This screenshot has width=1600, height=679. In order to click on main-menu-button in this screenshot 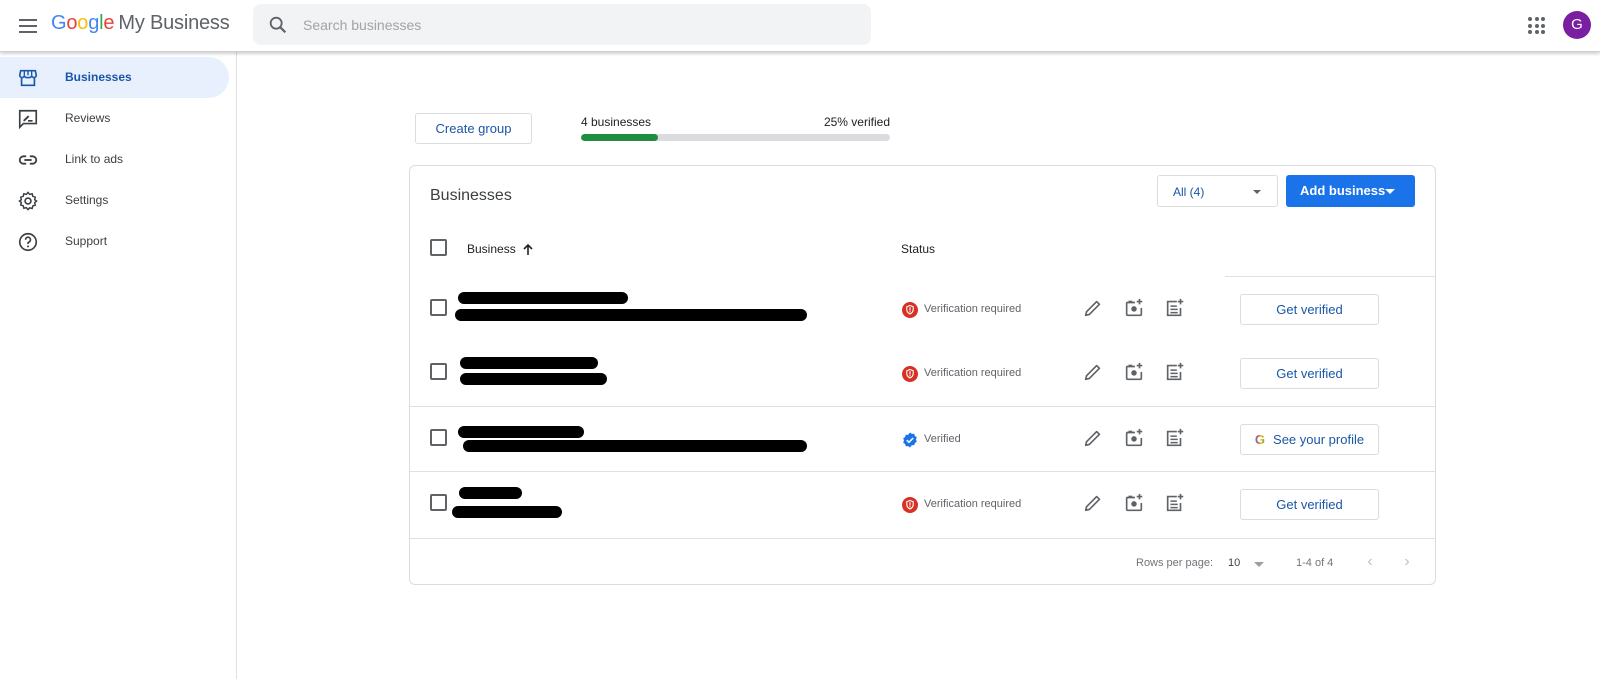, I will do `click(28, 26)`.